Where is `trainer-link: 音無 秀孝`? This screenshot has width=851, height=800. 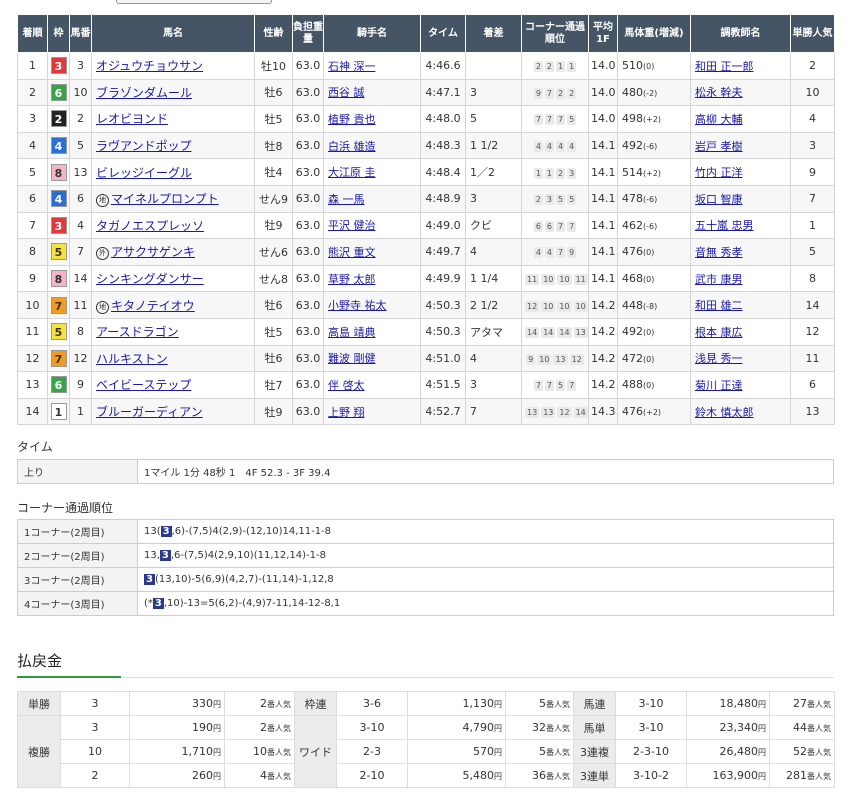
trainer-link: 音無 秀孝 is located at coordinates (719, 252).